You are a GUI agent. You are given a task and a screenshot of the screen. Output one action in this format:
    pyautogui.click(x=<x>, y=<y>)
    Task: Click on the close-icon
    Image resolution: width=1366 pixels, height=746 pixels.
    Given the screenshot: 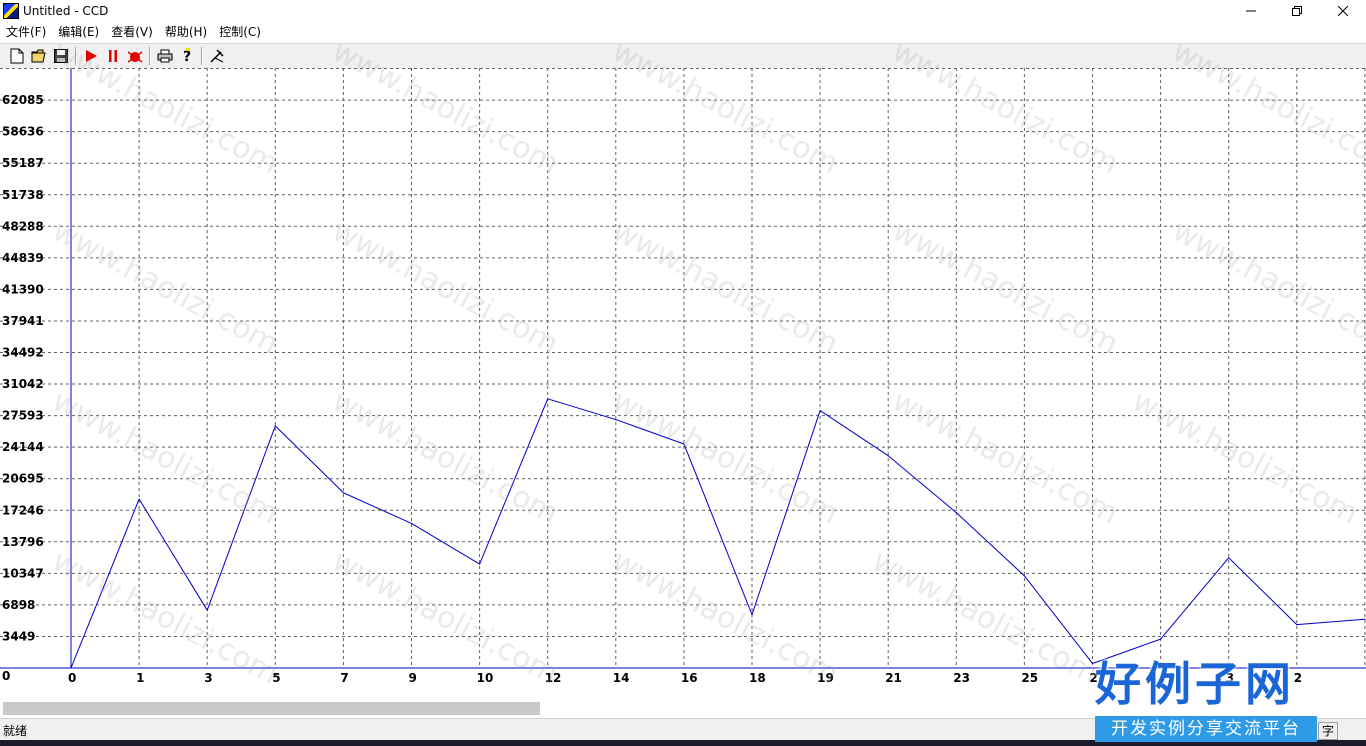 What is the action you would take?
    pyautogui.click(x=1343, y=11)
    